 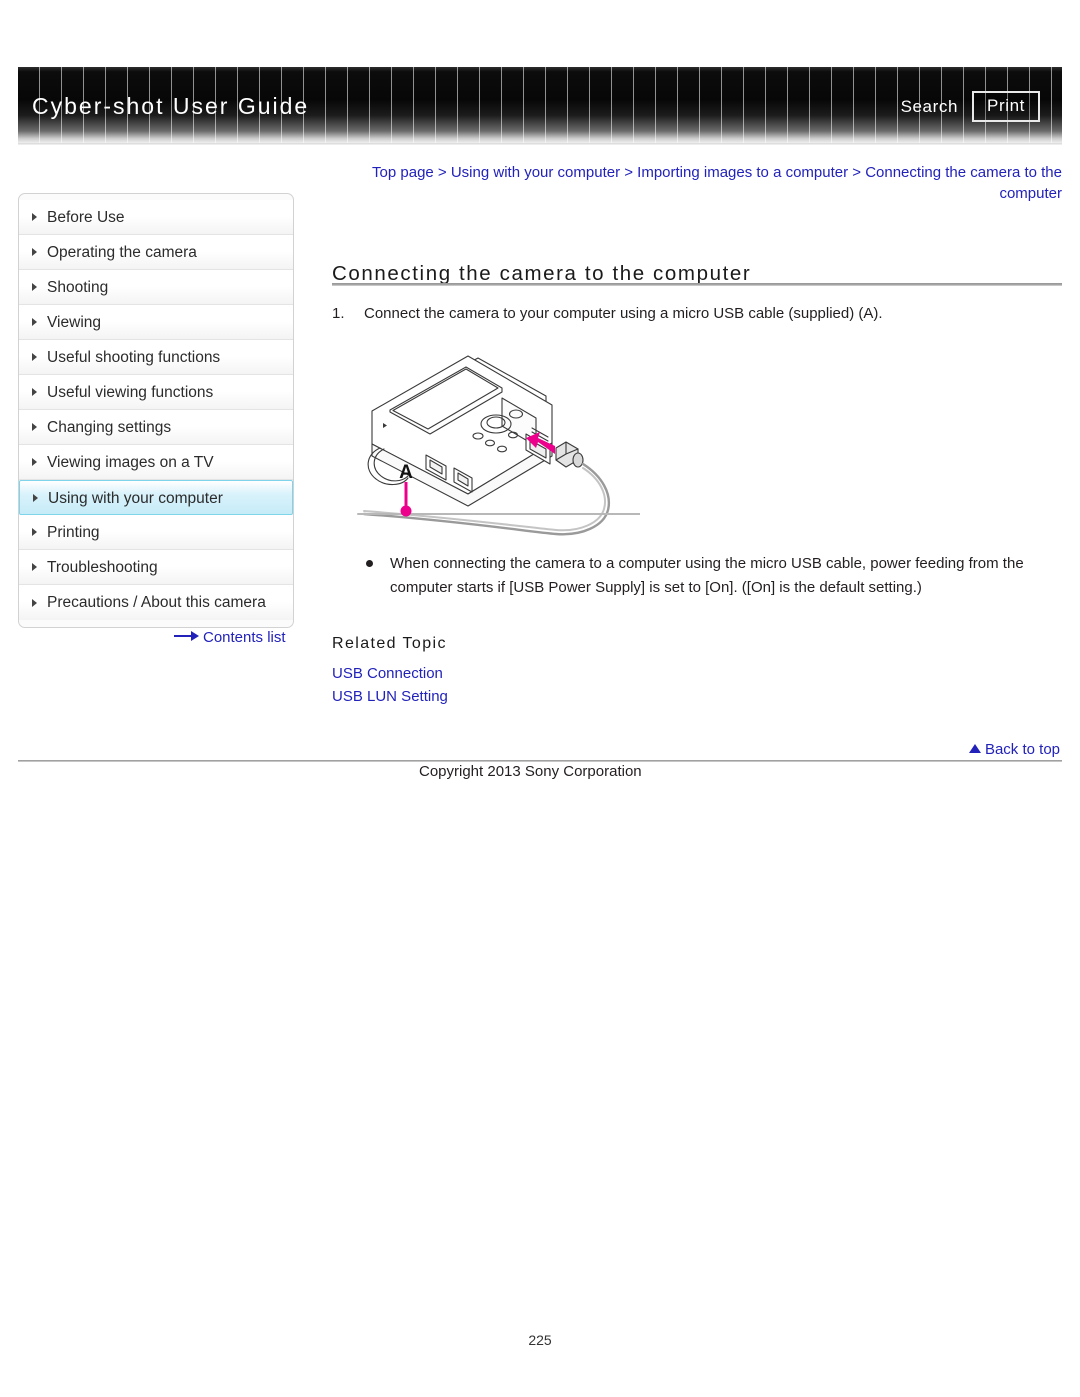 I want to click on related-topic-heading: Related Topic, so click(x=389, y=643).